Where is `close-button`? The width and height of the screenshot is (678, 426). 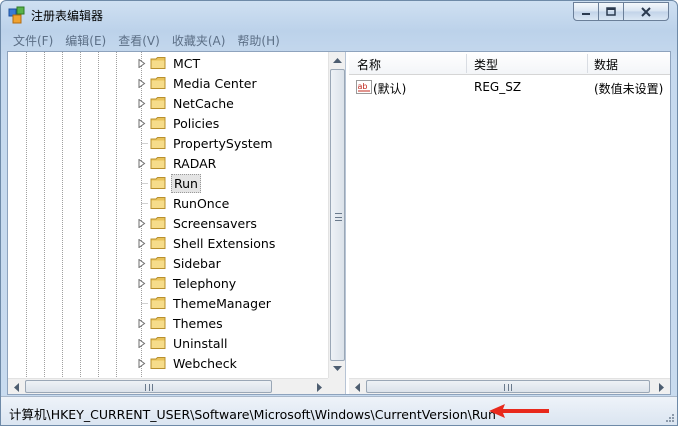
close-button is located at coordinates (646, 11).